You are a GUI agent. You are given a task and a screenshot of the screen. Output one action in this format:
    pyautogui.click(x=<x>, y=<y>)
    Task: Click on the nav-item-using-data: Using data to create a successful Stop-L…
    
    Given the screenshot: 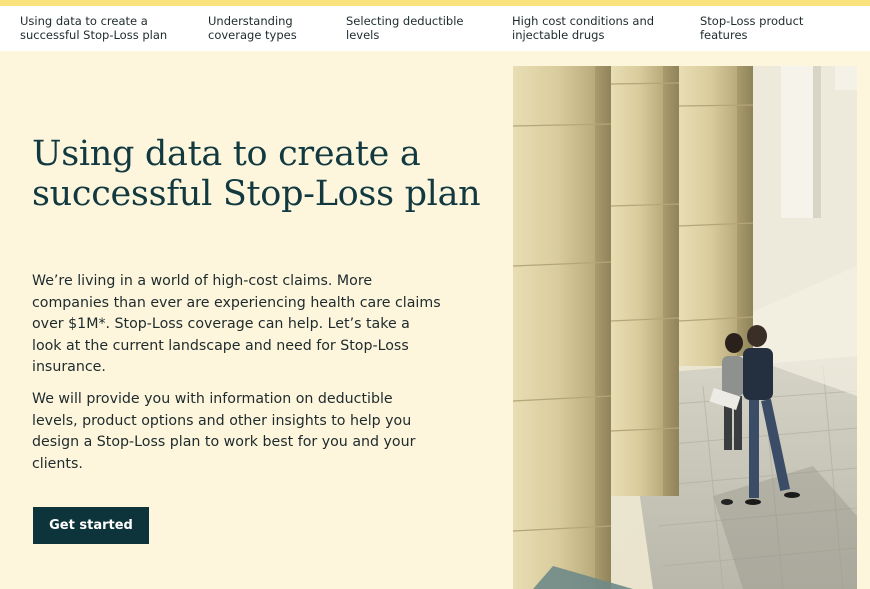 What is the action you would take?
    pyautogui.click(x=95, y=28)
    